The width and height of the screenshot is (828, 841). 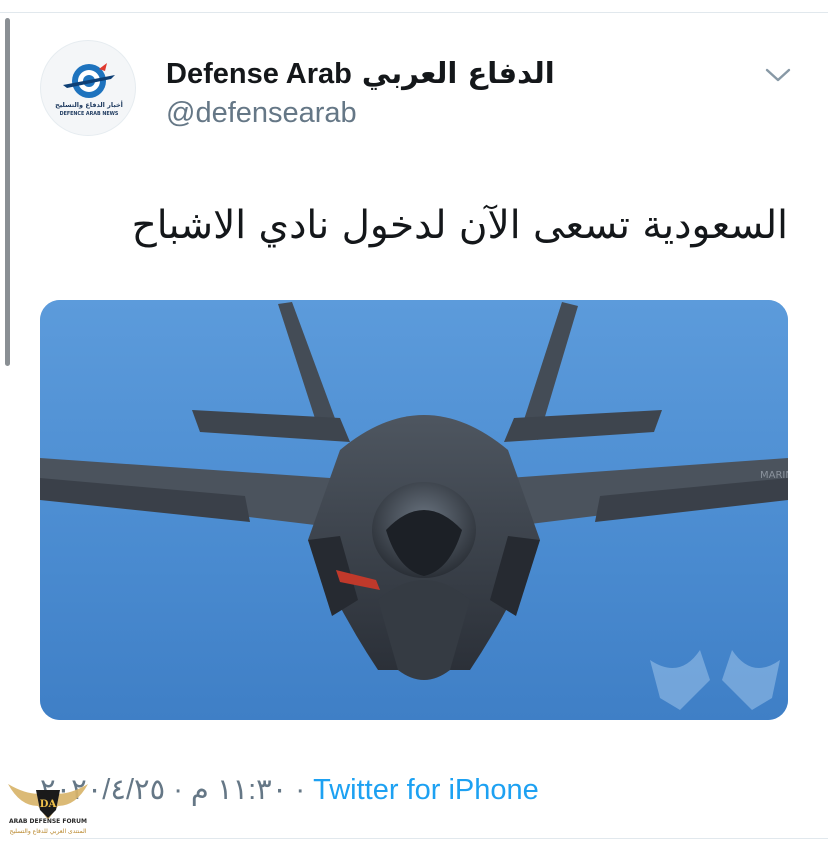 I want to click on author-handle: @defensearab, so click(x=261, y=113).